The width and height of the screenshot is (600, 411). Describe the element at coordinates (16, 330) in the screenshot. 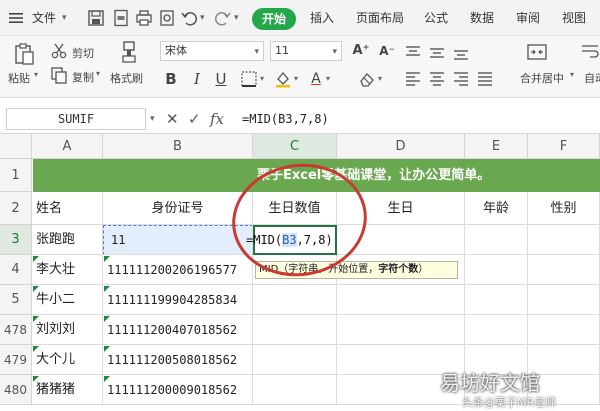

I see `row-header-478: 478` at that location.